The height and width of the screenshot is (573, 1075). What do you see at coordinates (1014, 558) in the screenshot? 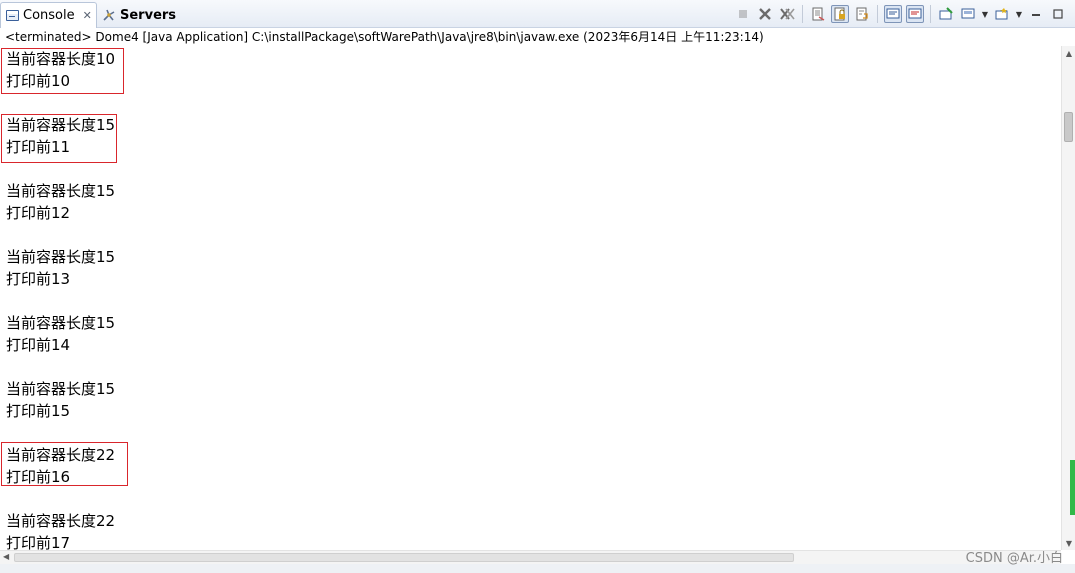
I see `watermark: CSDN @Ar.小白` at bounding box center [1014, 558].